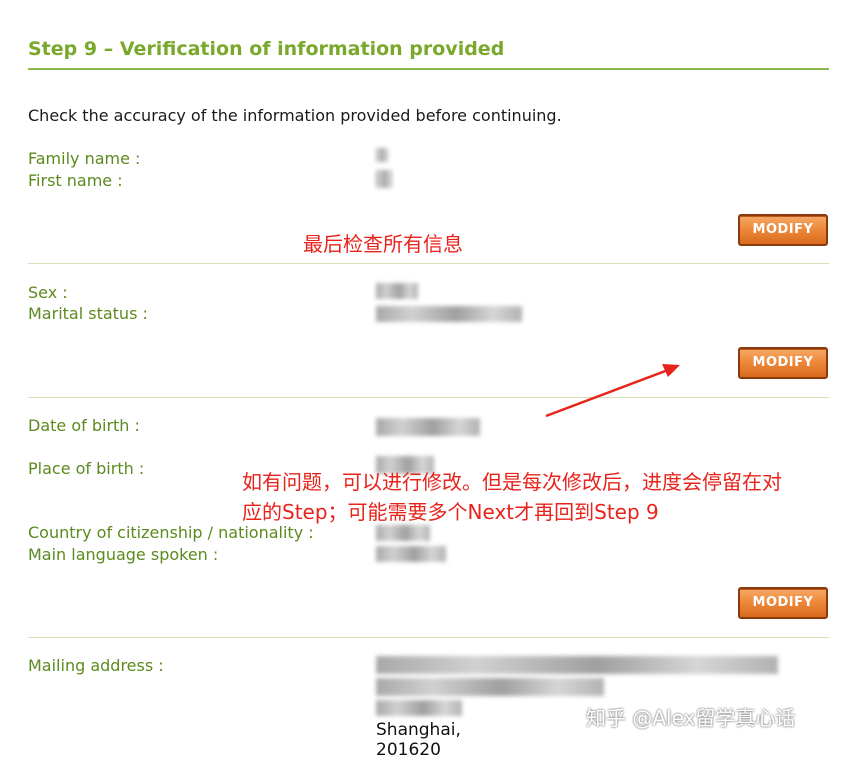 Image resolution: width=865 pixels, height=760 pixels. I want to click on address-postal-code: 201620, so click(408, 750).